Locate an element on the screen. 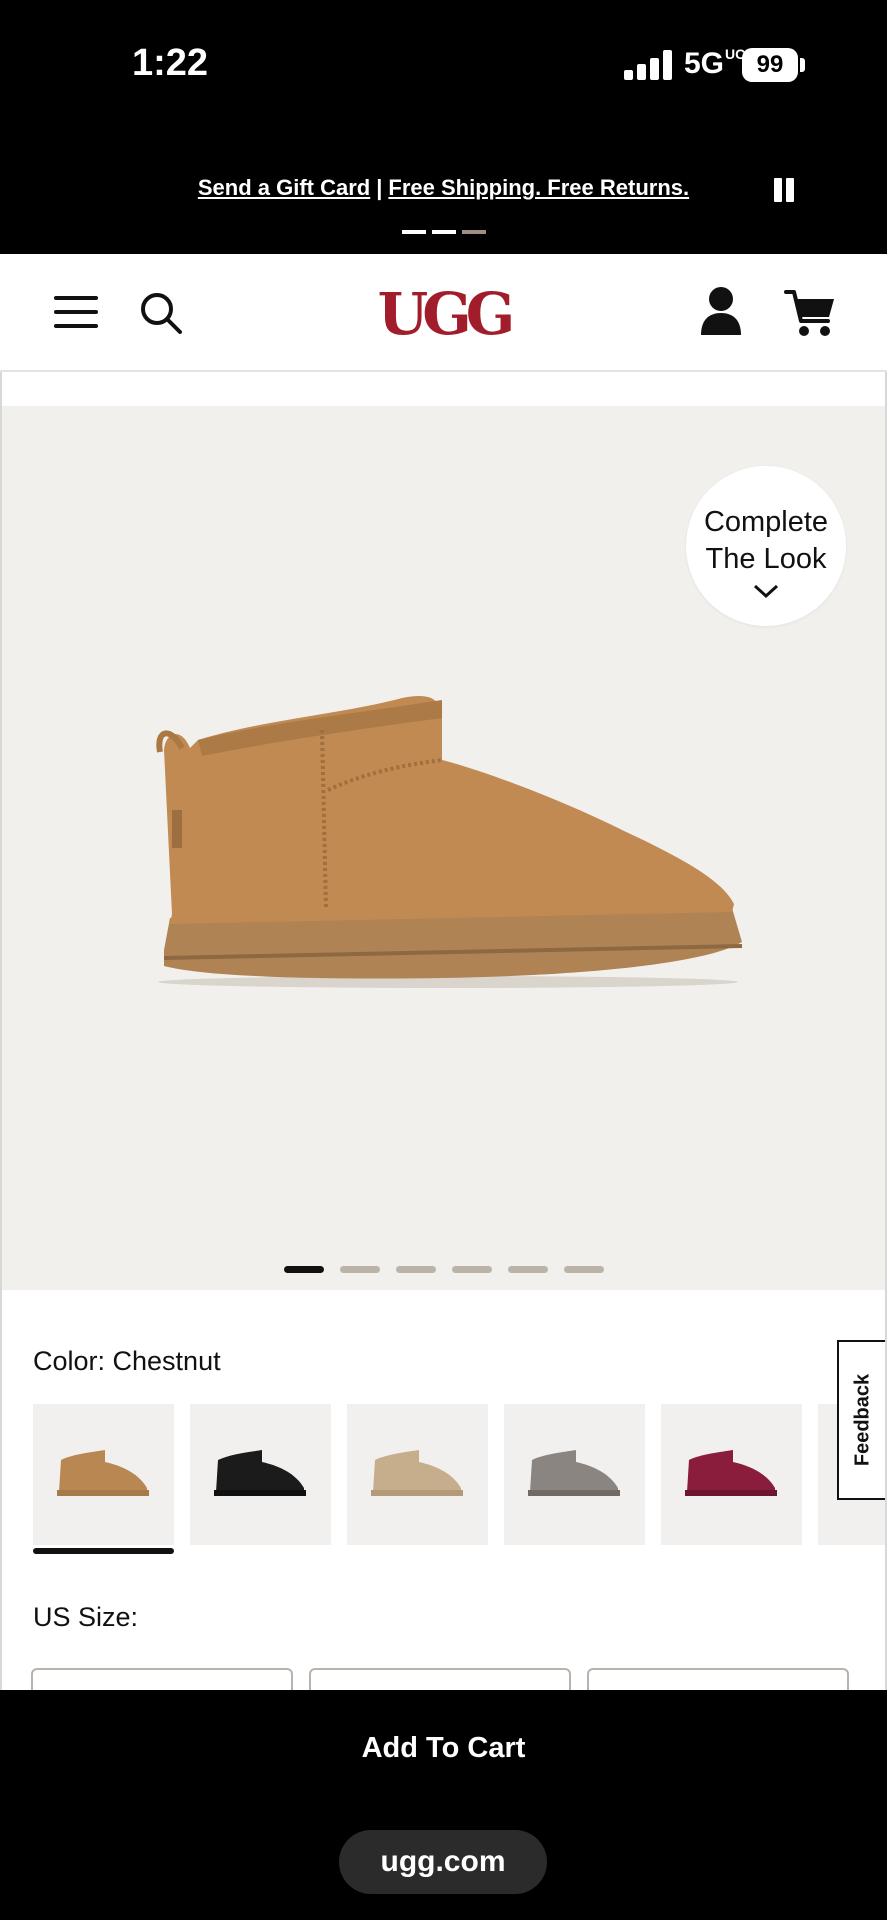 The height and width of the screenshot is (1920, 887). product-image is located at coordinates (449, 842).